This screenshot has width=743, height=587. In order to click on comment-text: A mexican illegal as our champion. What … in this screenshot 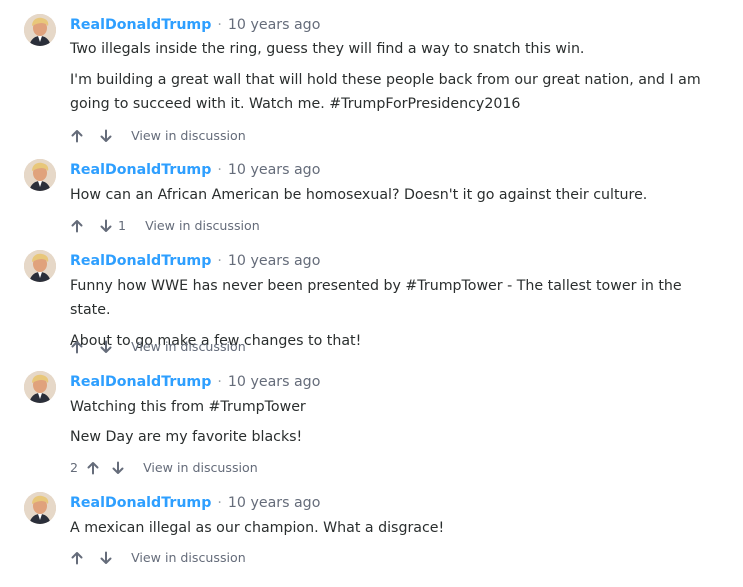, I will do `click(390, 528)`.